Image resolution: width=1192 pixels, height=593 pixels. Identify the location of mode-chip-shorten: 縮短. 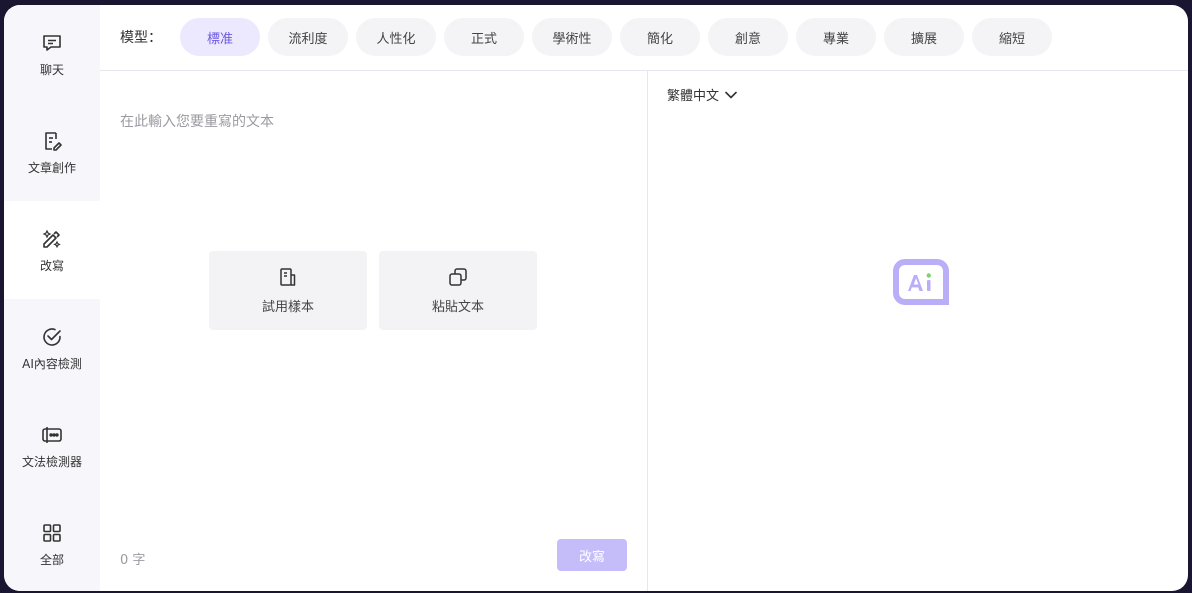
(1012, 37).